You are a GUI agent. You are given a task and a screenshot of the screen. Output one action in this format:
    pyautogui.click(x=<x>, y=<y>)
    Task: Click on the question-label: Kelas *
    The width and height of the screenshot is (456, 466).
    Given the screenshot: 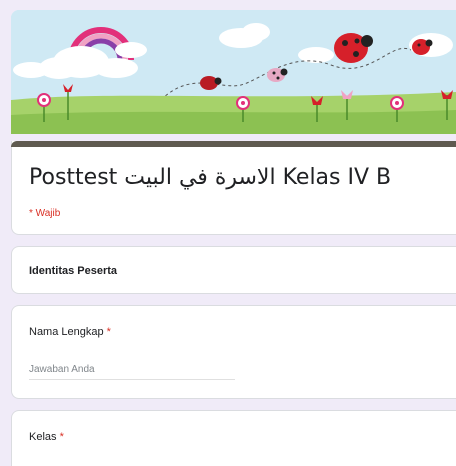 What is the action you would take?
    pyautogui.click(x=46, y=437)
    